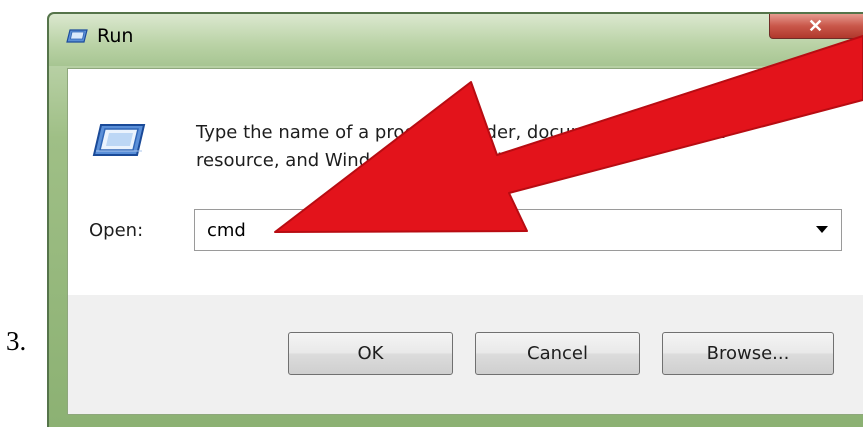  I want to click on close-button: ✕, so click(816, 26).